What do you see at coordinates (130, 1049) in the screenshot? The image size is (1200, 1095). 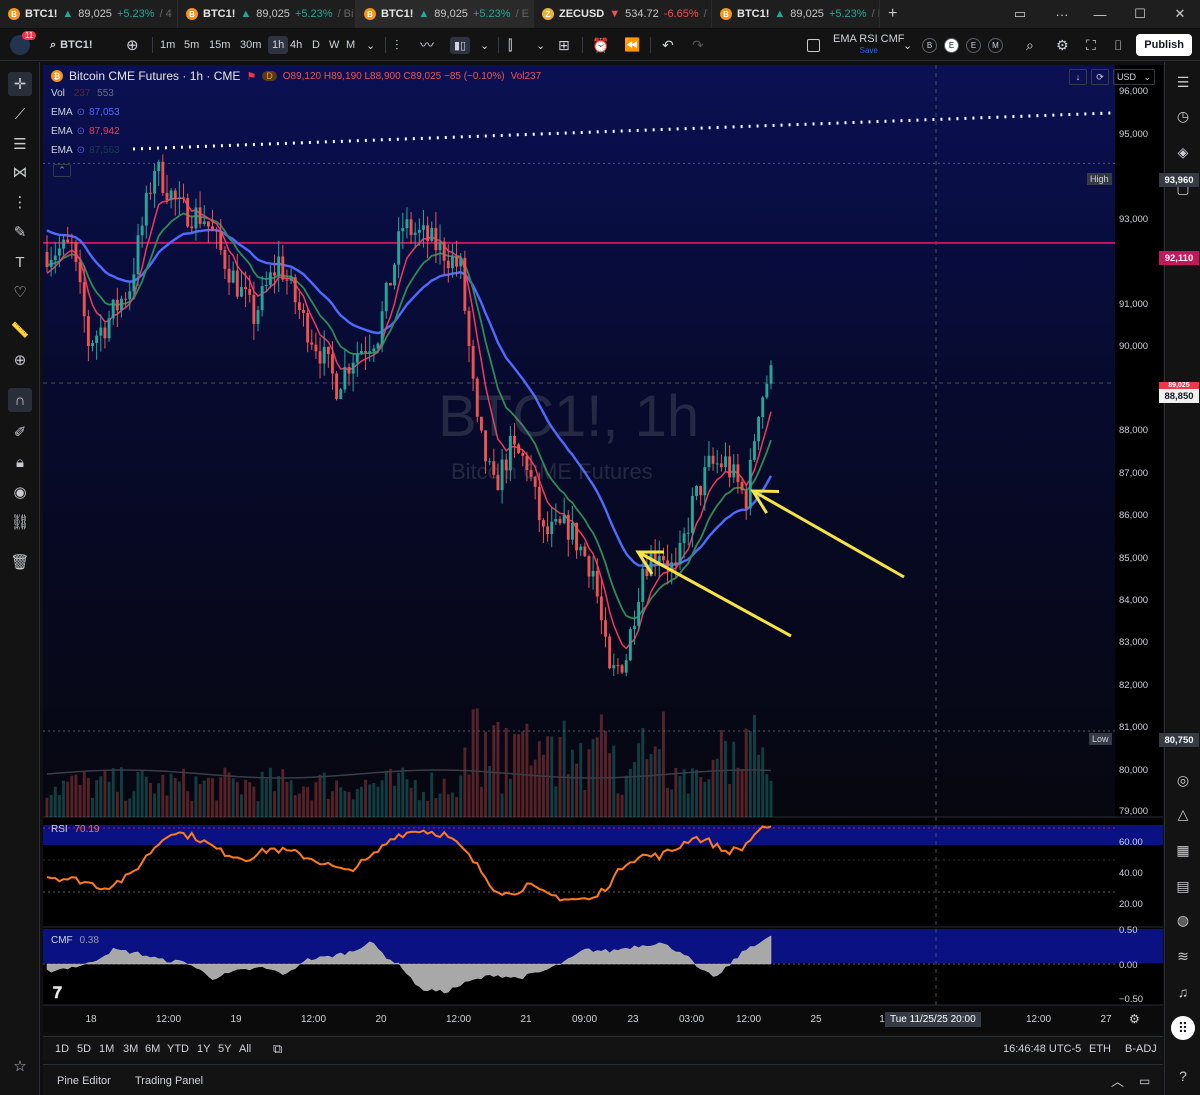 I see `range-3m: 3M` at bounding box center [130, 1049].